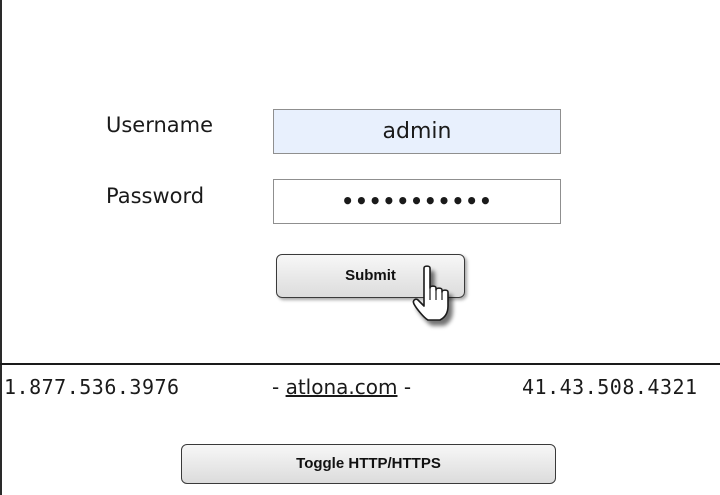 The width and height of the screenshot is (720, 495). Describe the element at coordinates (279, 387) in the screenshot. I see `site-link-prefix: -` at that location.